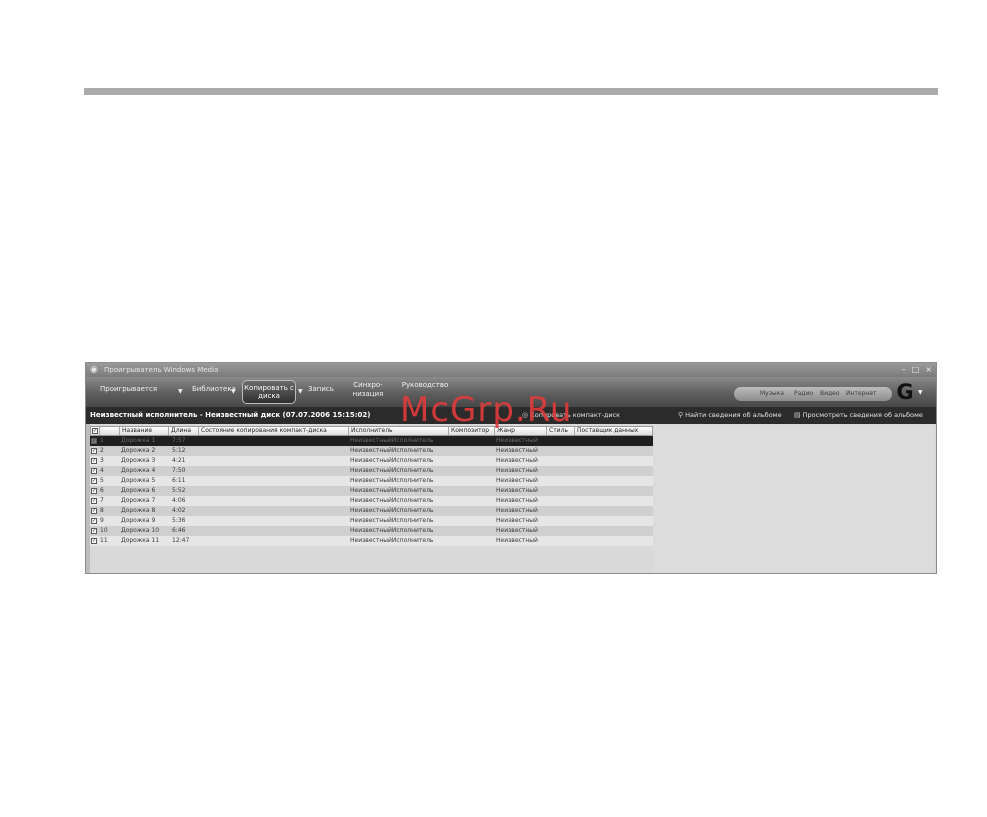 This screenshot has width=987, height=817. Describe the element at coordinates (803, 394) in the screenshot. I see `nav-radio: Радио` at that location.